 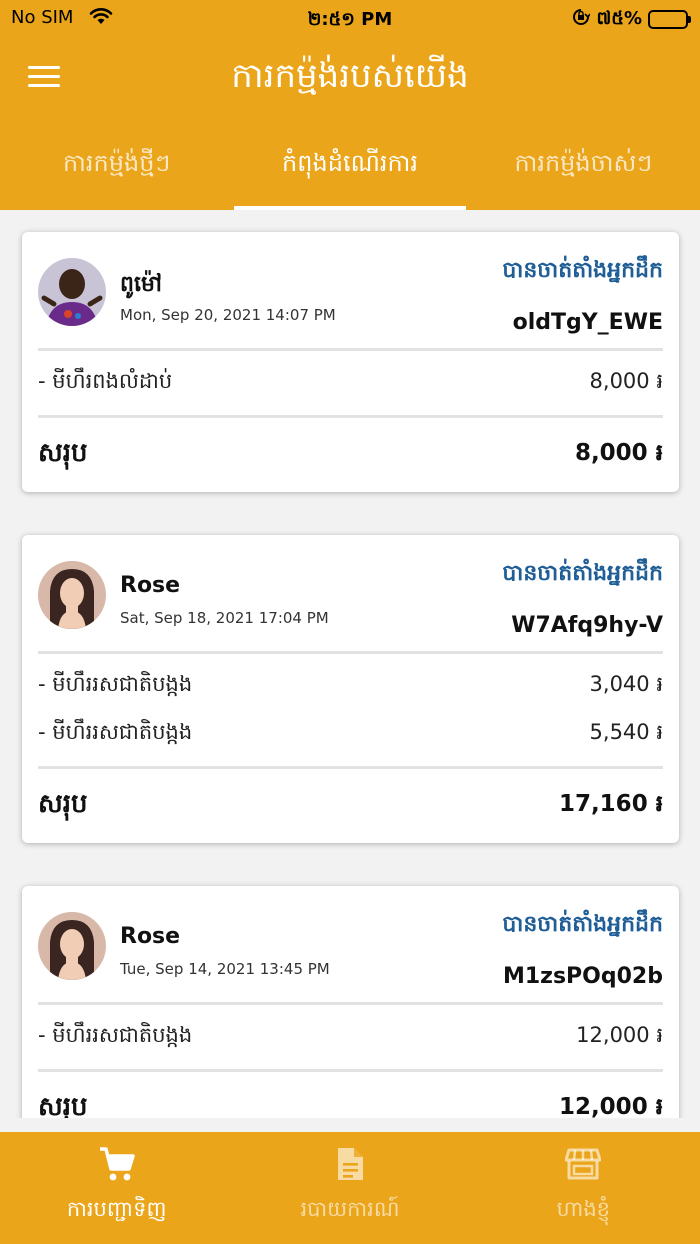 What do you see at coordinates (116, 1188) in the screenshot?
I see `bottom-nav-orders: ការបញ្ជាទិញ` at bounding box center [116, 1188].